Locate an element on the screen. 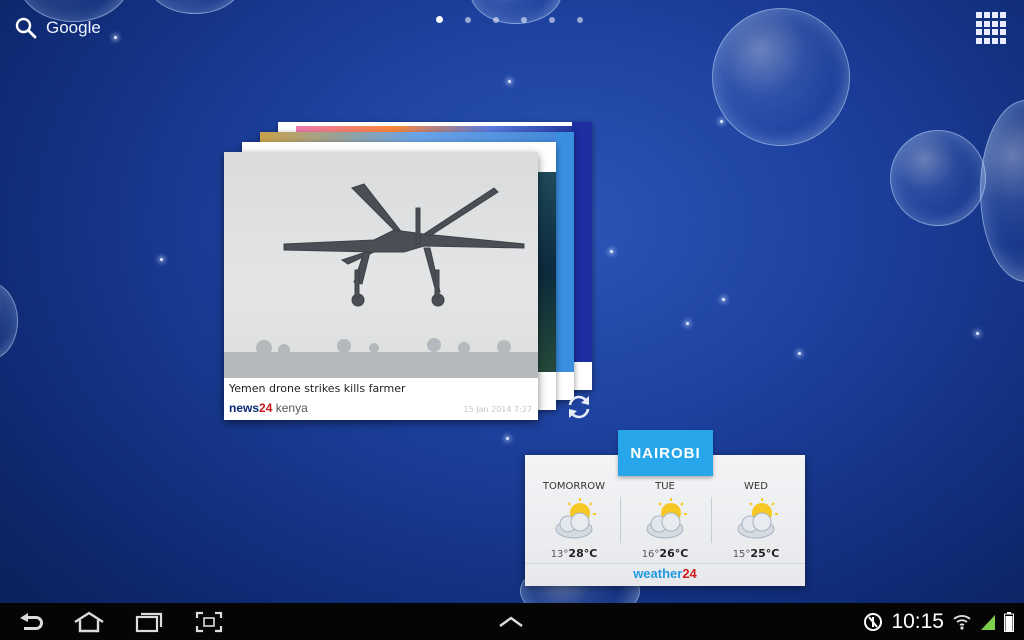 The height and width of the screenshot is (640, 1024). screenshot-icon is located at coordinates (209, 622).